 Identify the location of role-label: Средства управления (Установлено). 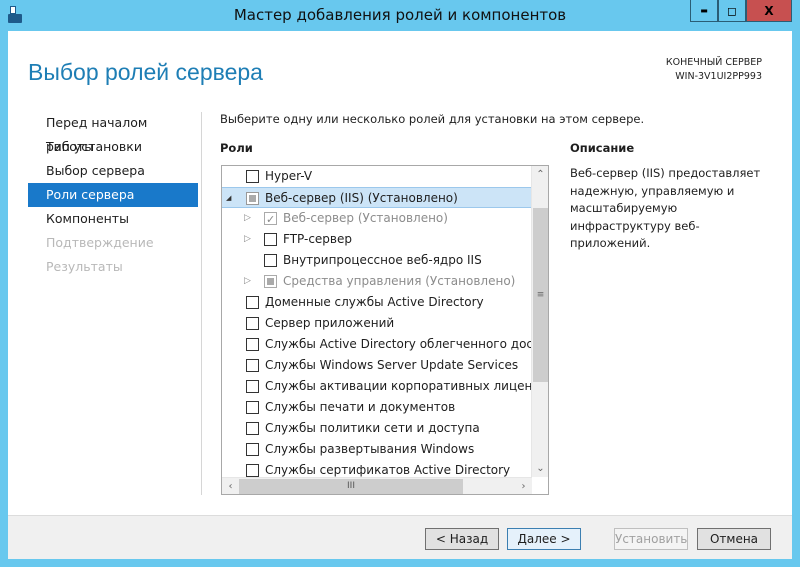
(399, 281).